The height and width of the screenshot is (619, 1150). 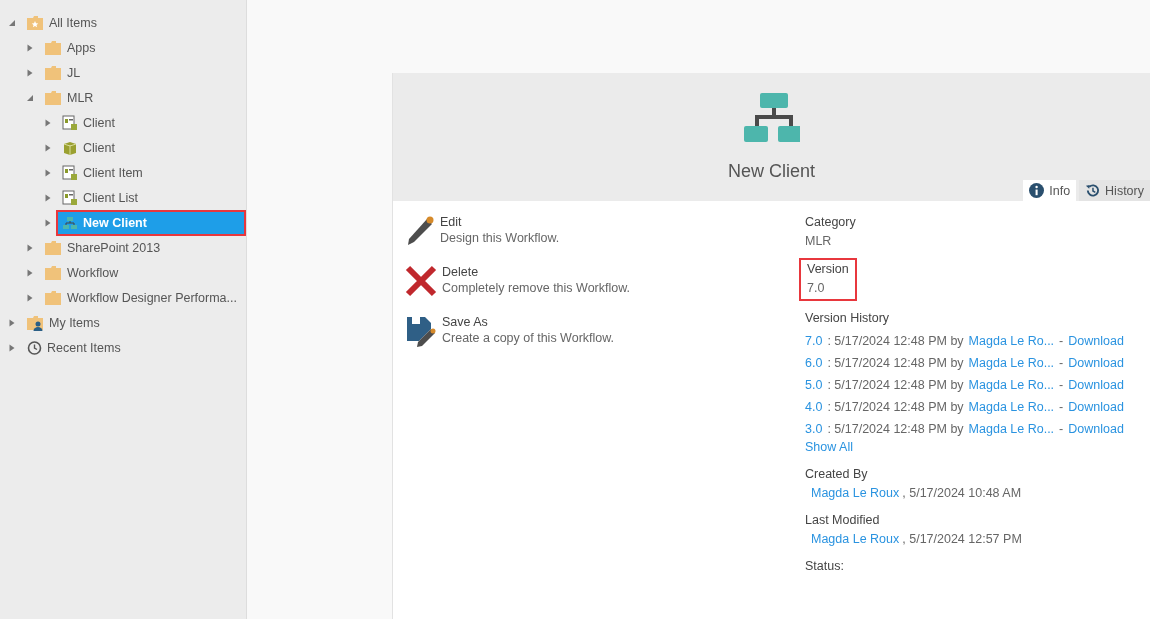 I want to click on delete-icon, so click(x=421, y=281).